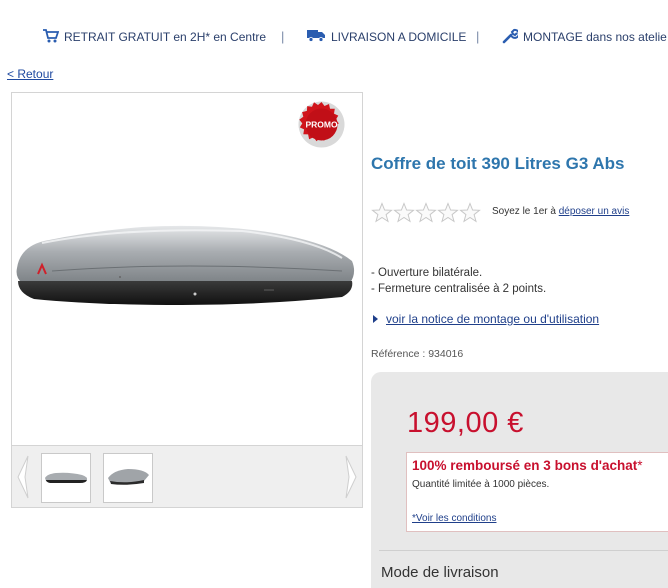 Image resolution: width=668 pixels, height=588 pixels. I want to click on write-review-link: déposer un avis, so click(594, 211).